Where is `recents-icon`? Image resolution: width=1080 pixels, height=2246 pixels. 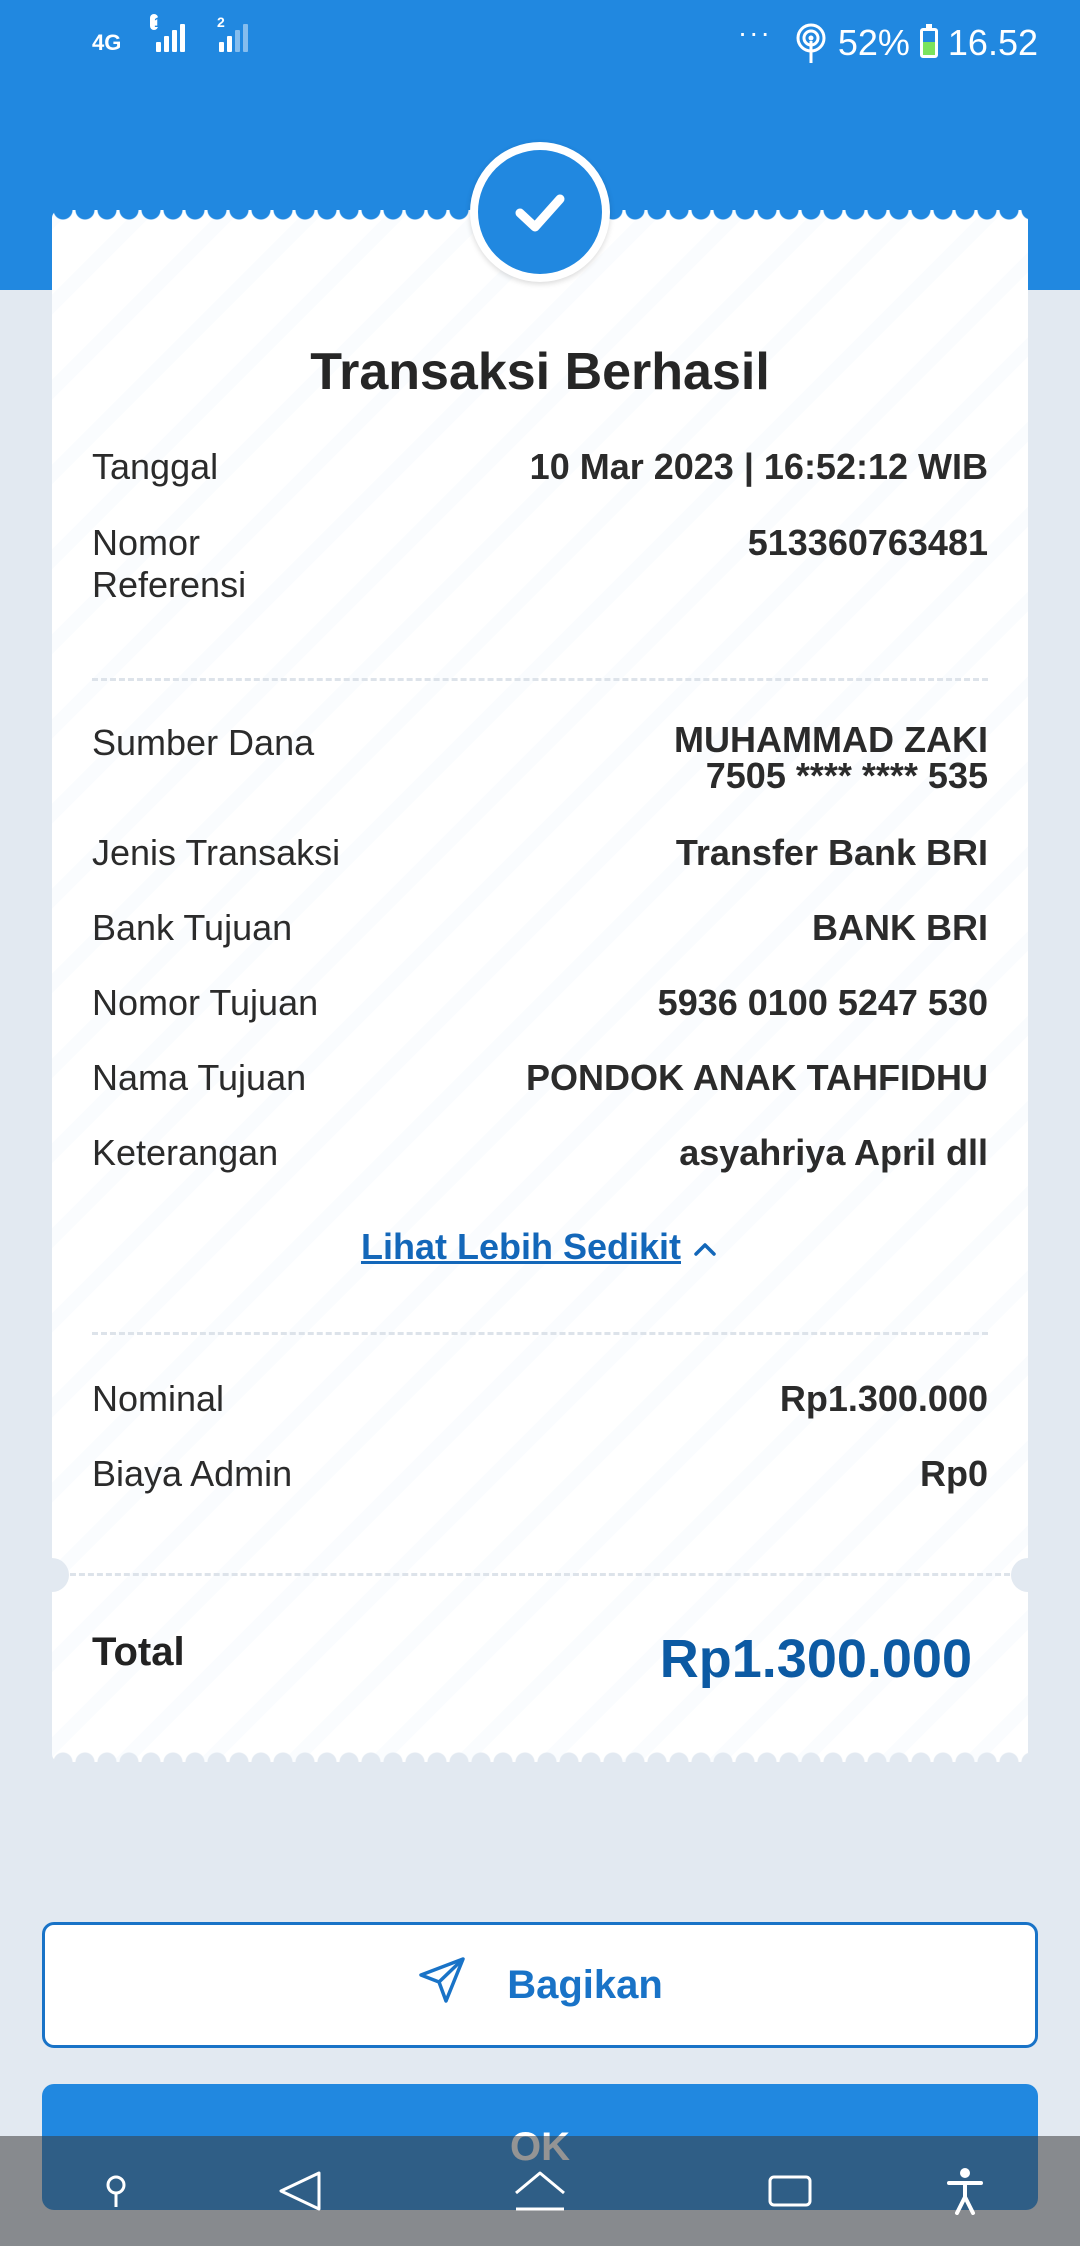 recents-icon is located at coordinates (790, 2191).